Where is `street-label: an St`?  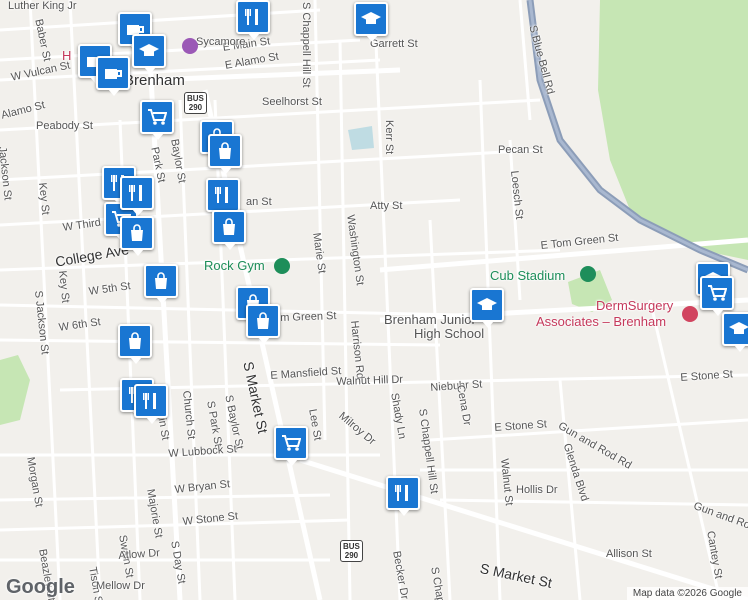 street-label: an St is located at coordinates (259, 202).